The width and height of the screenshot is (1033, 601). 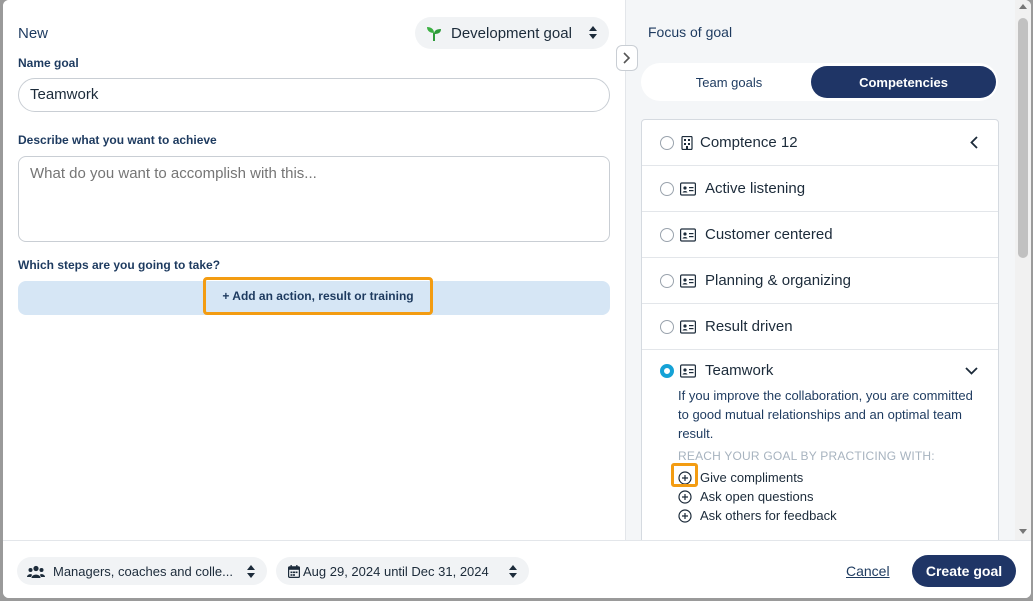 What do you see at coordinates (757, 496) in the screenshot?
I see `practice-label: Ask open questions` at bounding box center [757, 496].